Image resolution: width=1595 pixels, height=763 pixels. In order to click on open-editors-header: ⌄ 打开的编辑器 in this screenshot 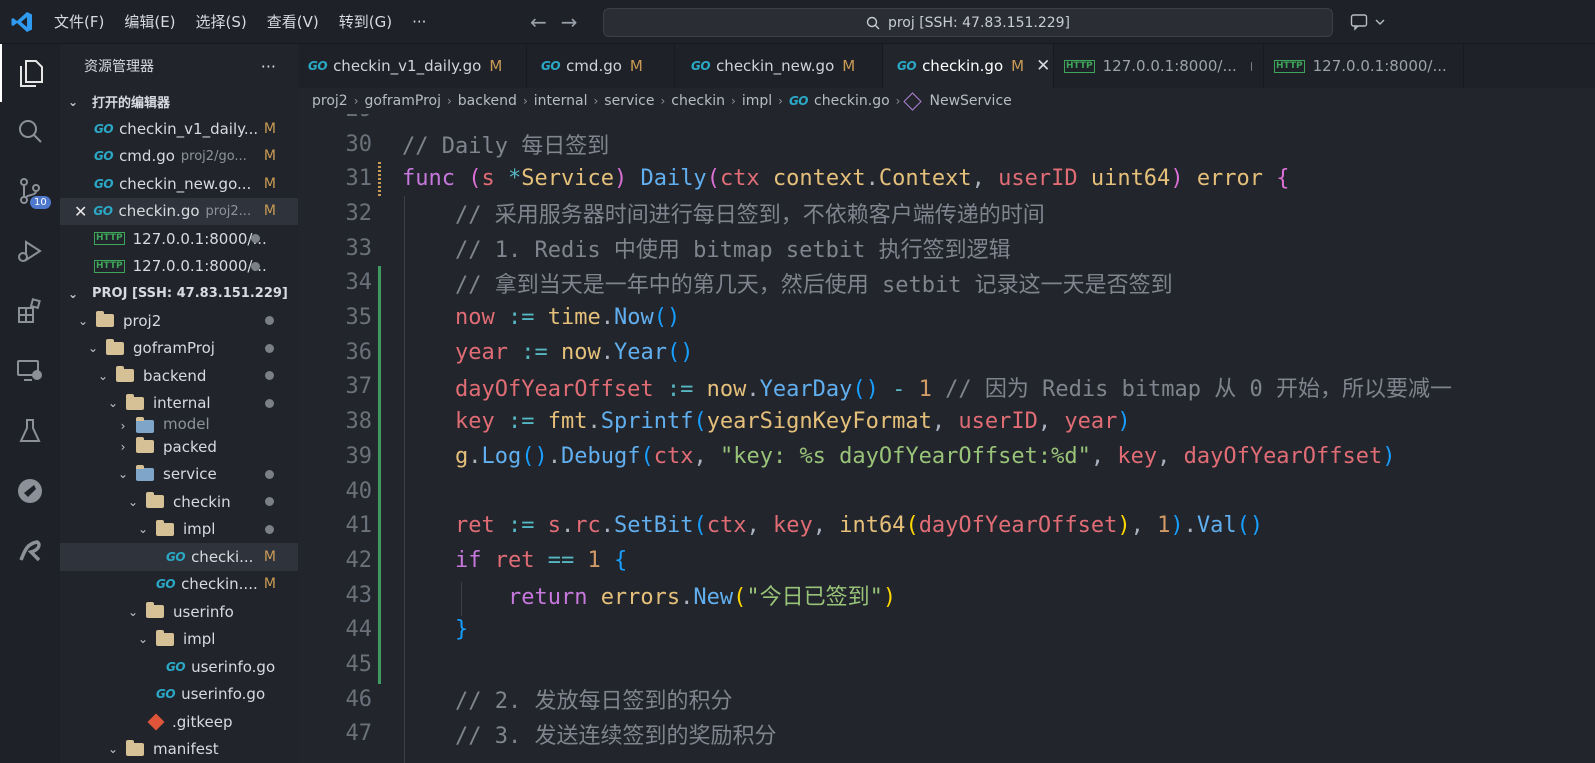, I will do `click(179, 101)`.